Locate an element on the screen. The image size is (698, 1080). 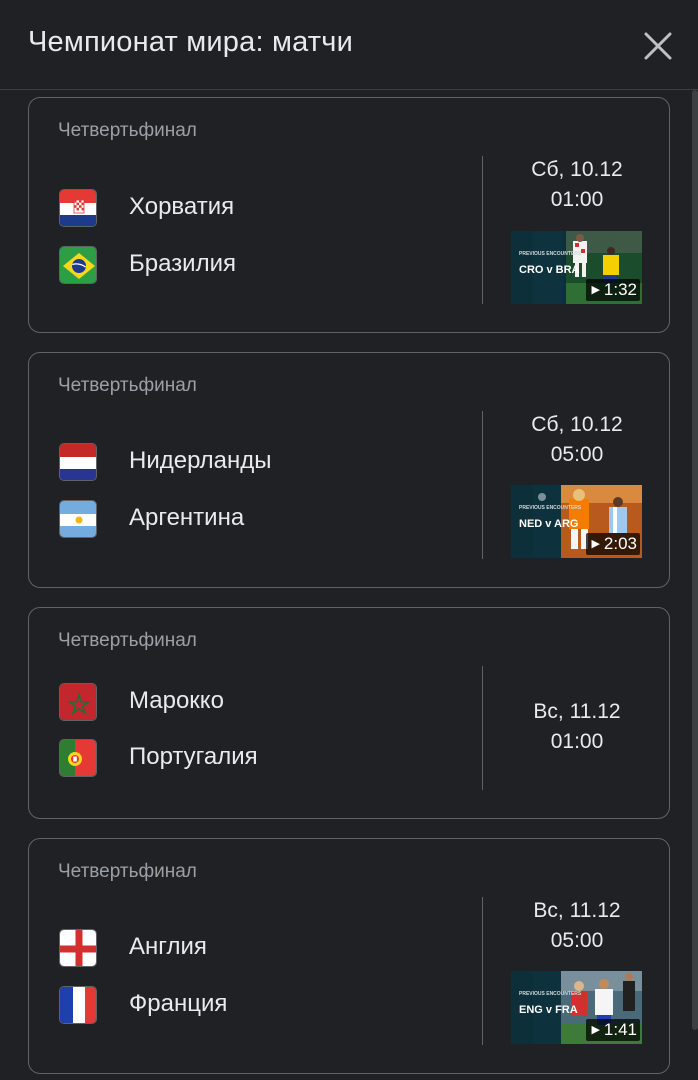
video-thumbnail: PREVIOUS ENCOUNTERS CRO v BRA ▶ 1:32 is located at coordinates (576, 267).